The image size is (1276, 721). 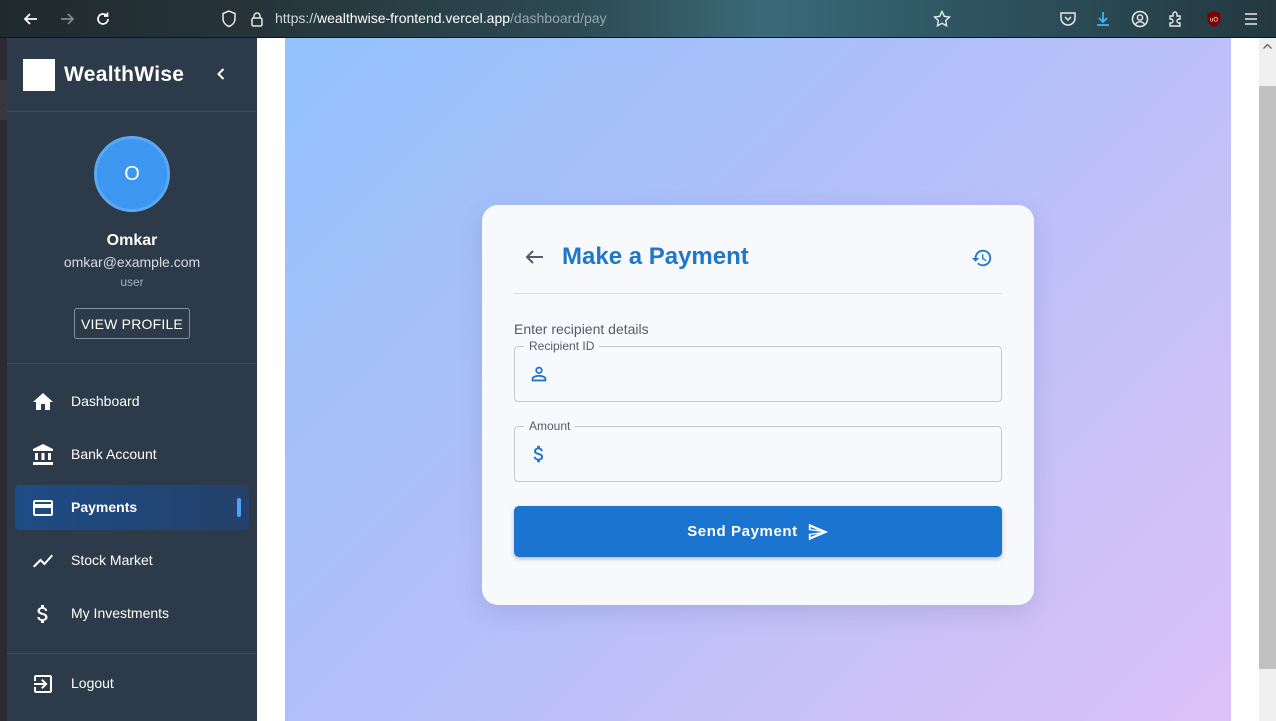 I want to click on send-payment-label: Send Payment, so click(x=742, y=531).